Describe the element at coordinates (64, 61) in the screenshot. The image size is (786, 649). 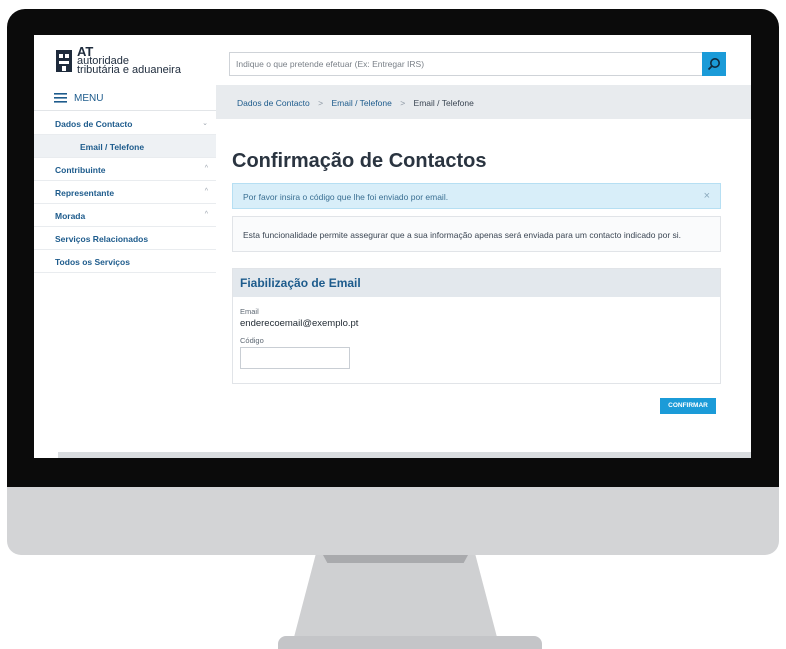
I see `at-logo-icon` at that location.